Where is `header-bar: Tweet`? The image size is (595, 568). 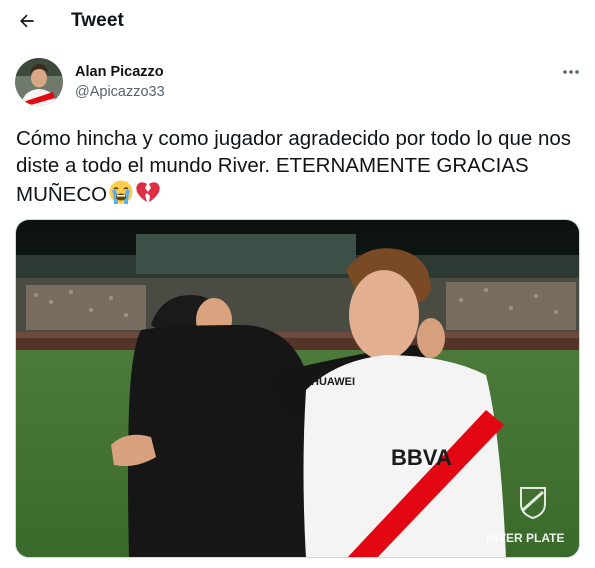 header-bar: Tweet is located at coordinates (297, 22).